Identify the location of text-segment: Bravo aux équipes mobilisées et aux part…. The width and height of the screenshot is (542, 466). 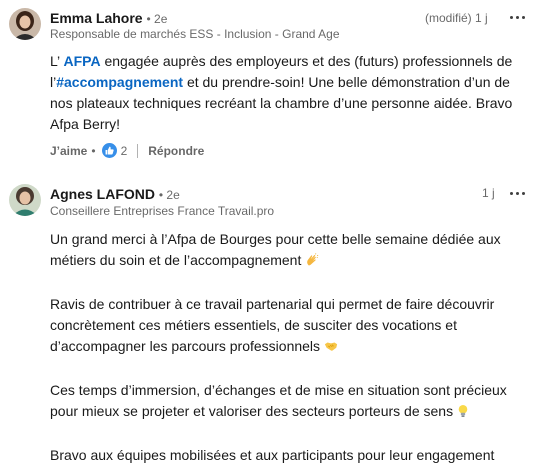
(272, 455).